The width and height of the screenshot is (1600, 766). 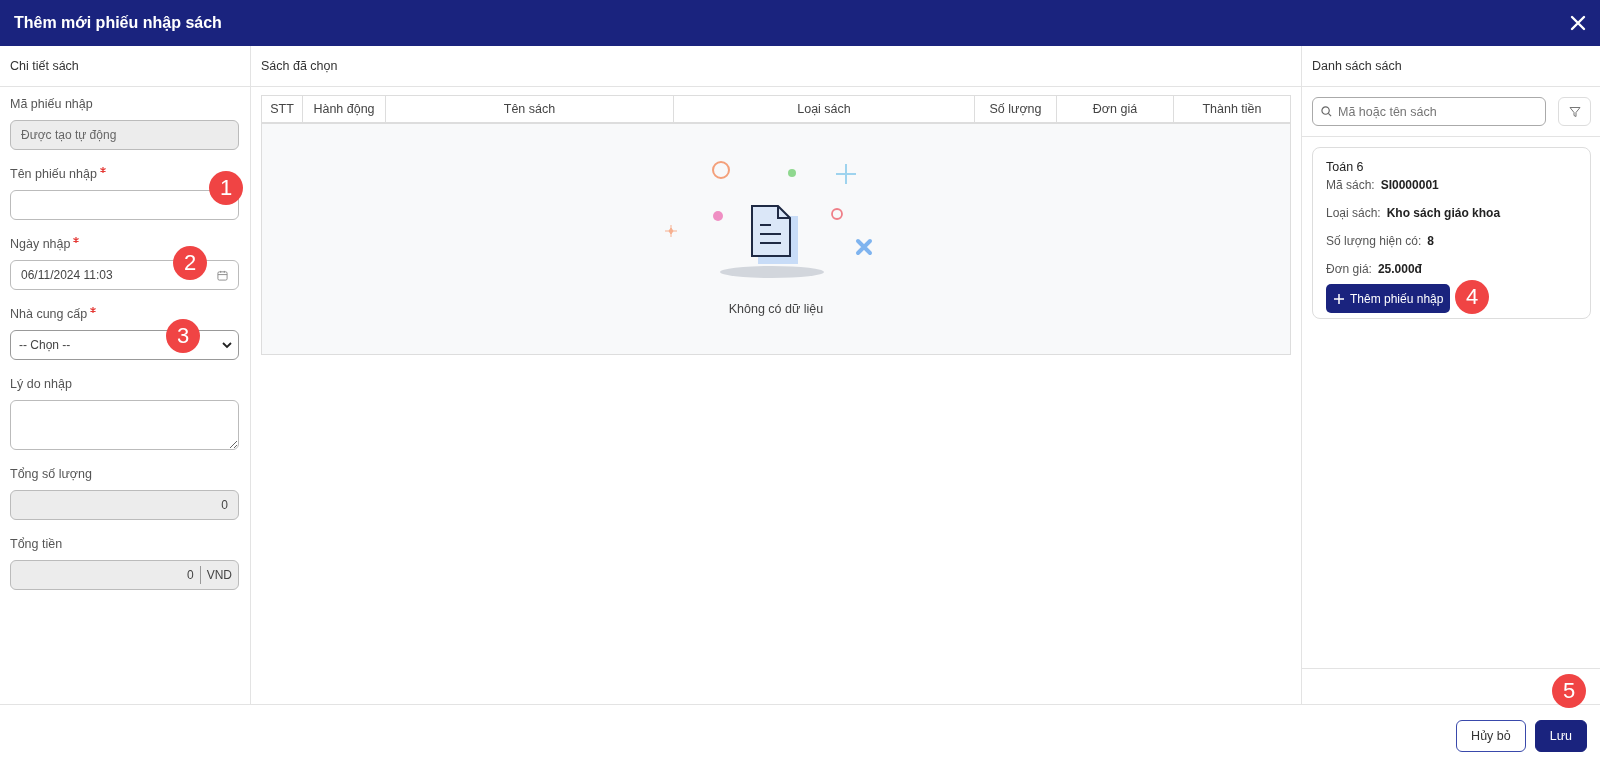 What do you see at coordinates (1349, 269) in the screenshot?
I see `field-label: Đơn giá:` at bounding box center [1349, 269].